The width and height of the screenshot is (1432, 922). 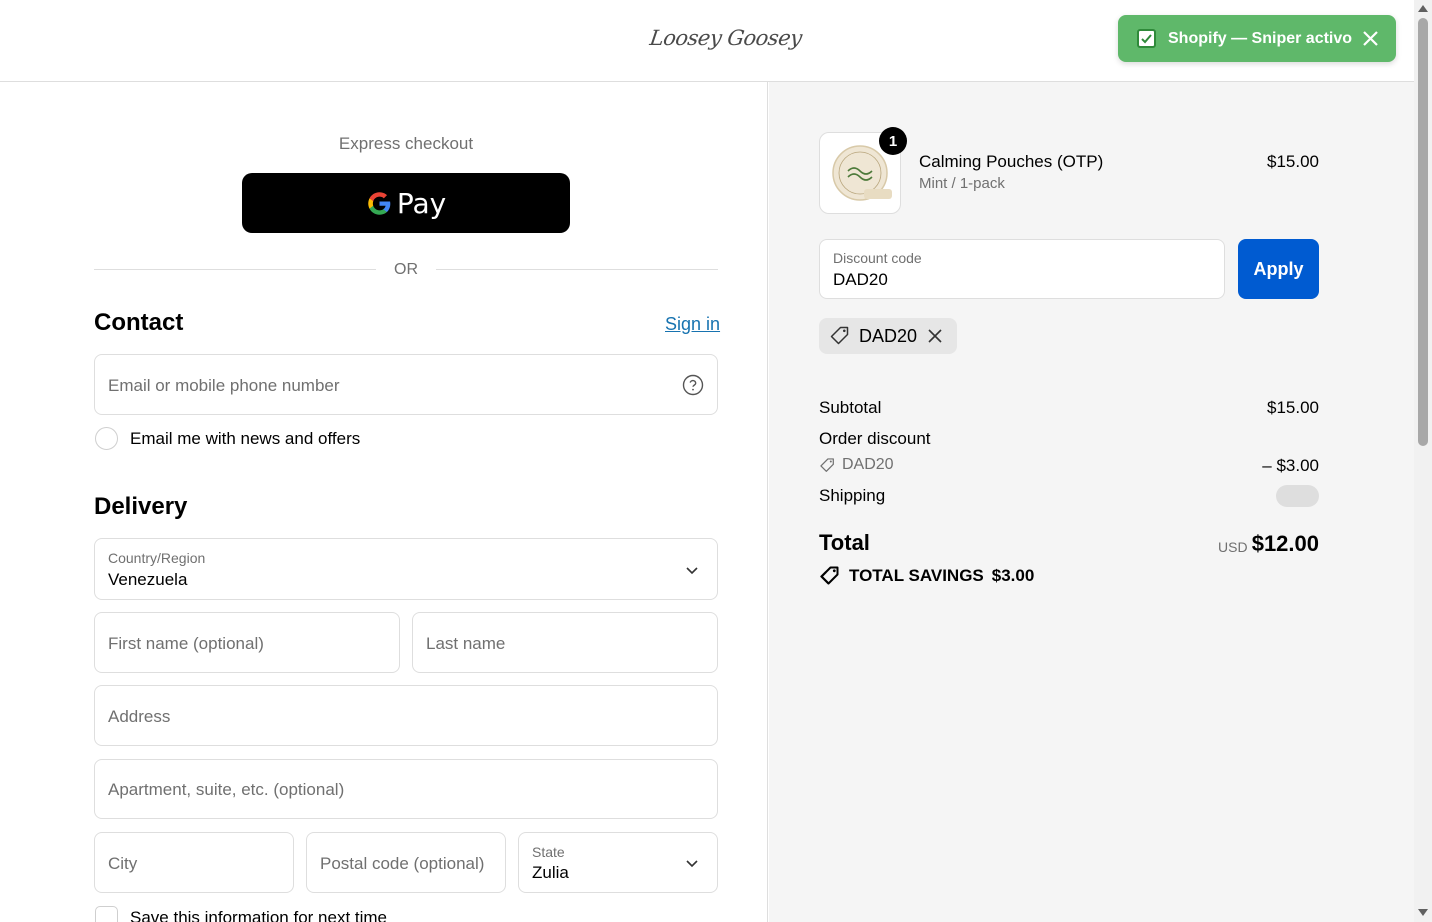 I want to click on first-name-placeholder: First name (optional), so click(x=186, y=643).